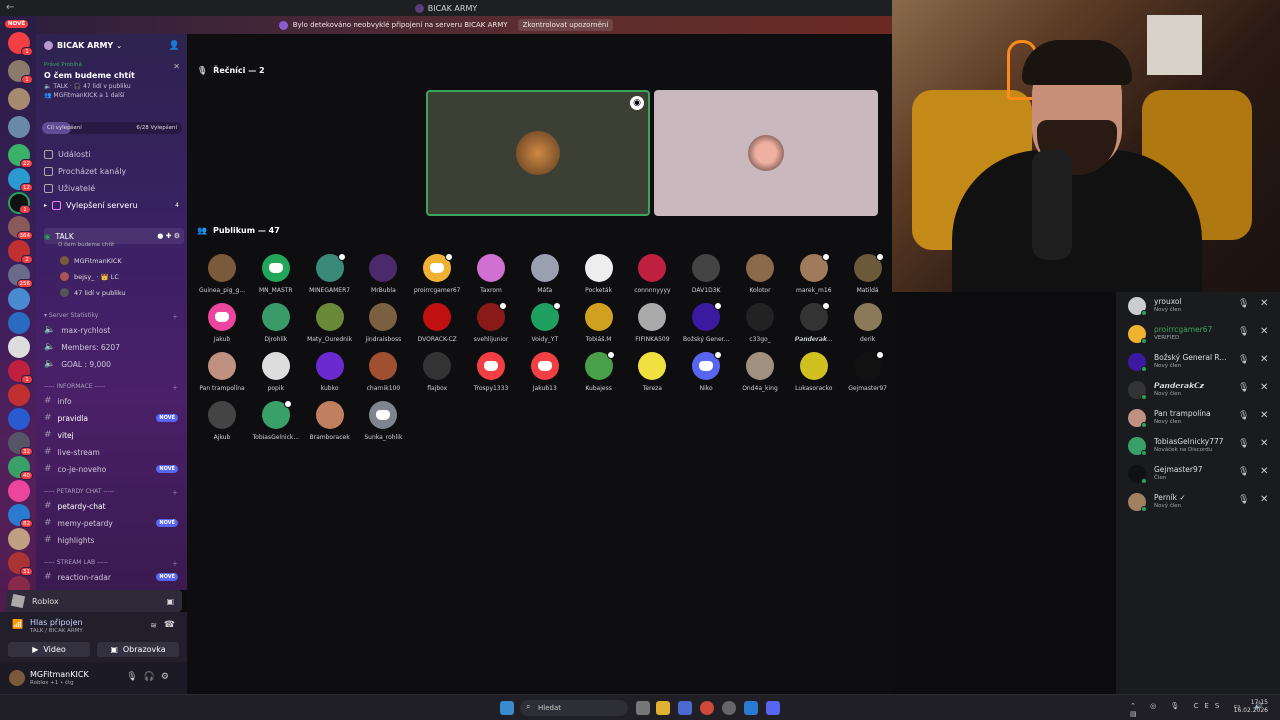  Describe the element at coordinates (134, 677) in the screenshot. I see `mic-icon: 🎙` at that location.